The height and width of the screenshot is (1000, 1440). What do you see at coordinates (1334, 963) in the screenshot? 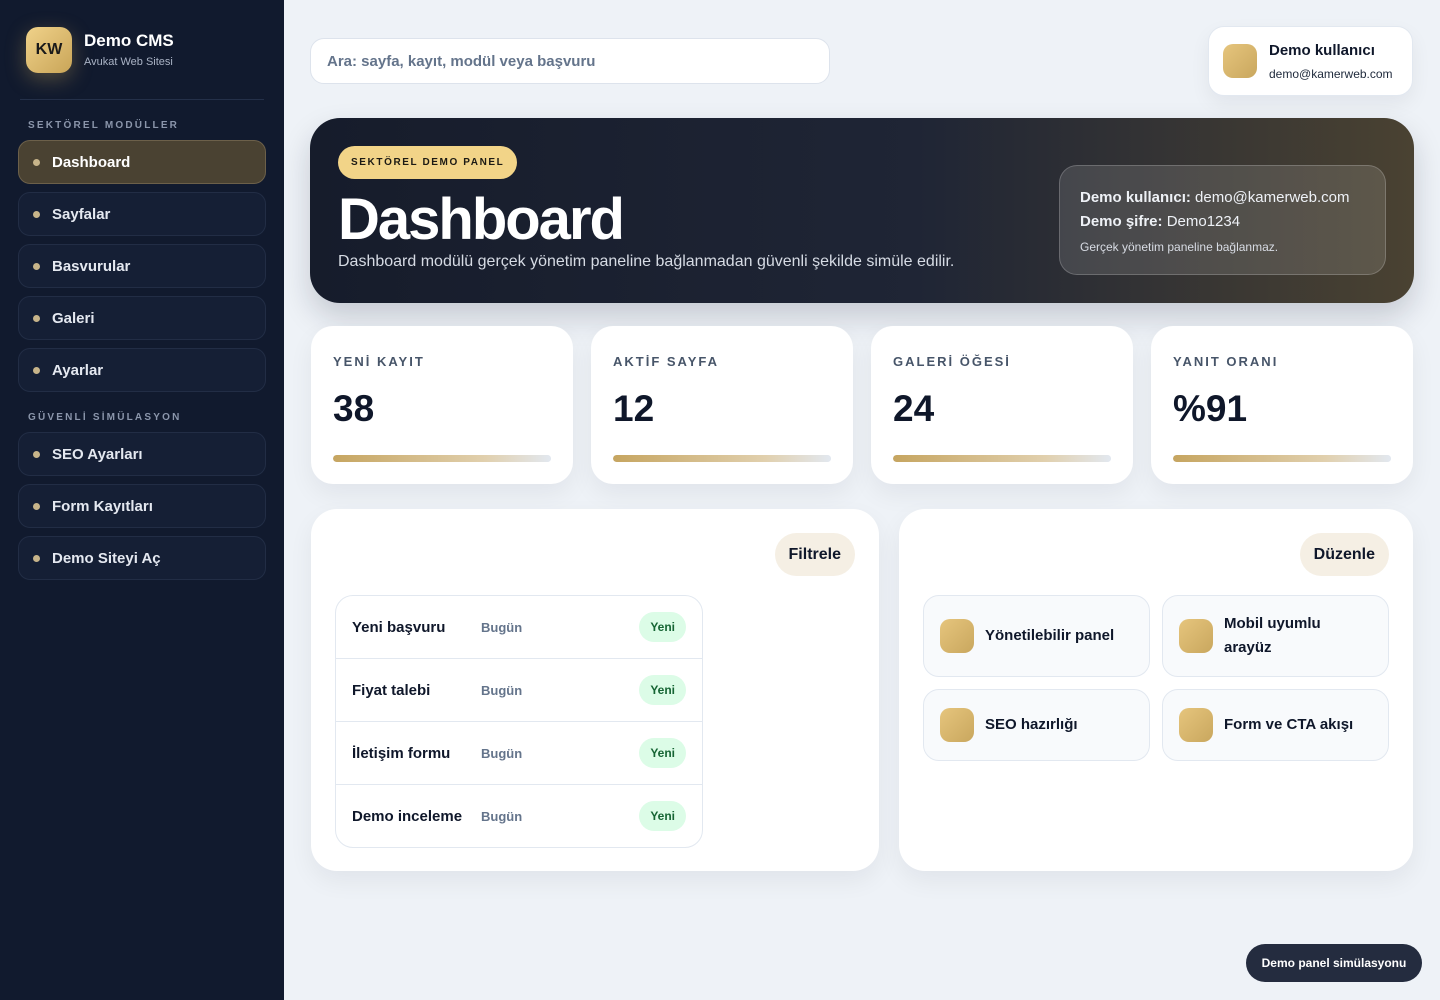
I see `demo-simulation-badge: Demo panel simülasyonu` at bounding box center [1334, 963].